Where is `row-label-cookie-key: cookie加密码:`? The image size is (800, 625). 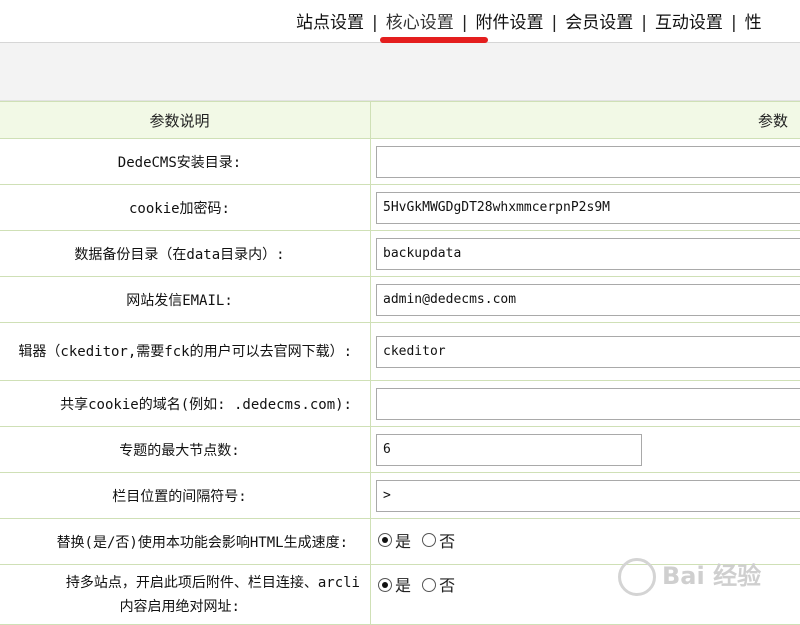
row-label-cookie-key: cookie加密码: is located at coordinates (185, 208).